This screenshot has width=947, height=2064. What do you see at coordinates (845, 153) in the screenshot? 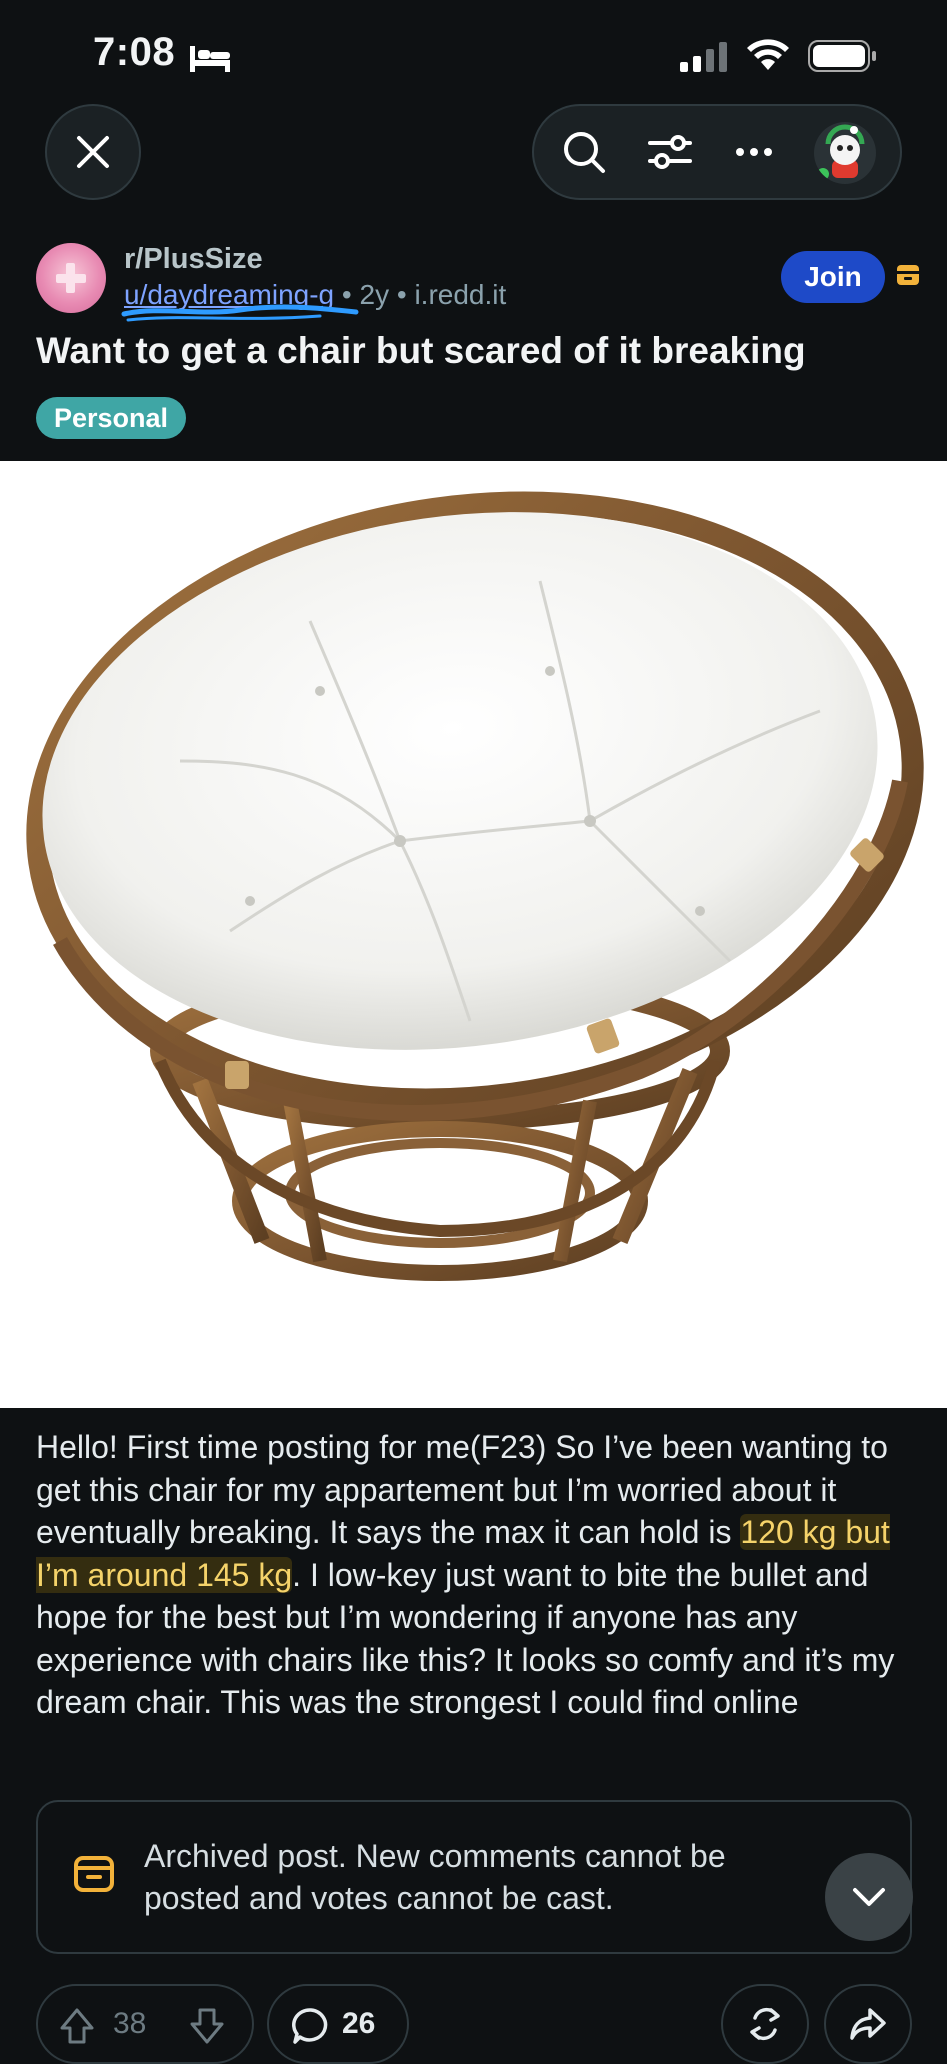
I see `user-avatar` at bounding box center [845, 153].